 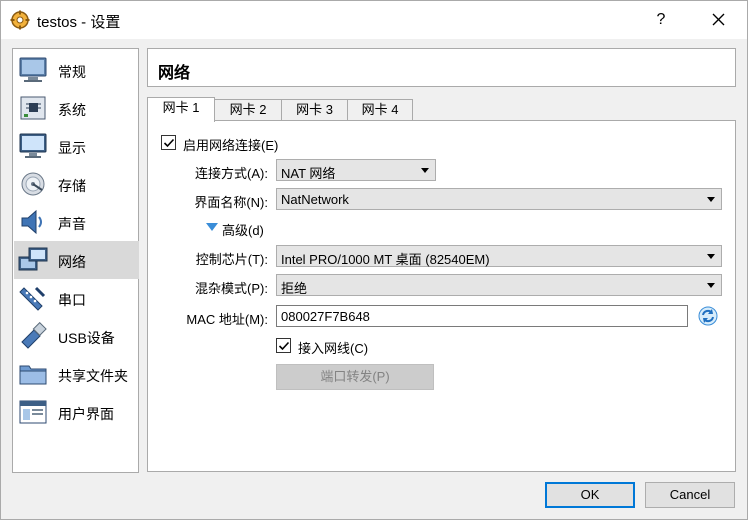 I want to click on tab-adapter-4: 网卡 4, so click(x=380, y=110).